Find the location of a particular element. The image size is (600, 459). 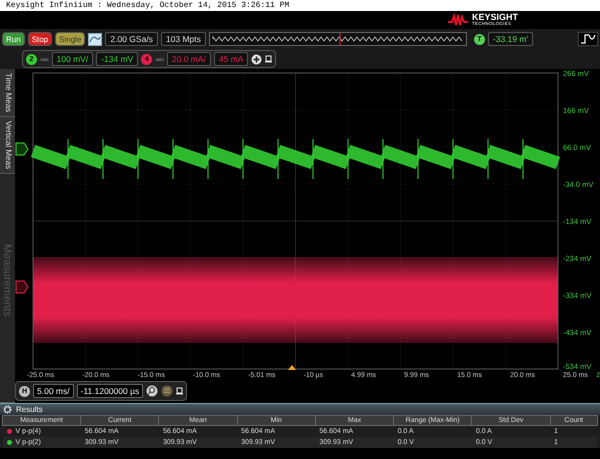

channel-scale-field: 20.0 mA/ is located at coordinates (188, 59).